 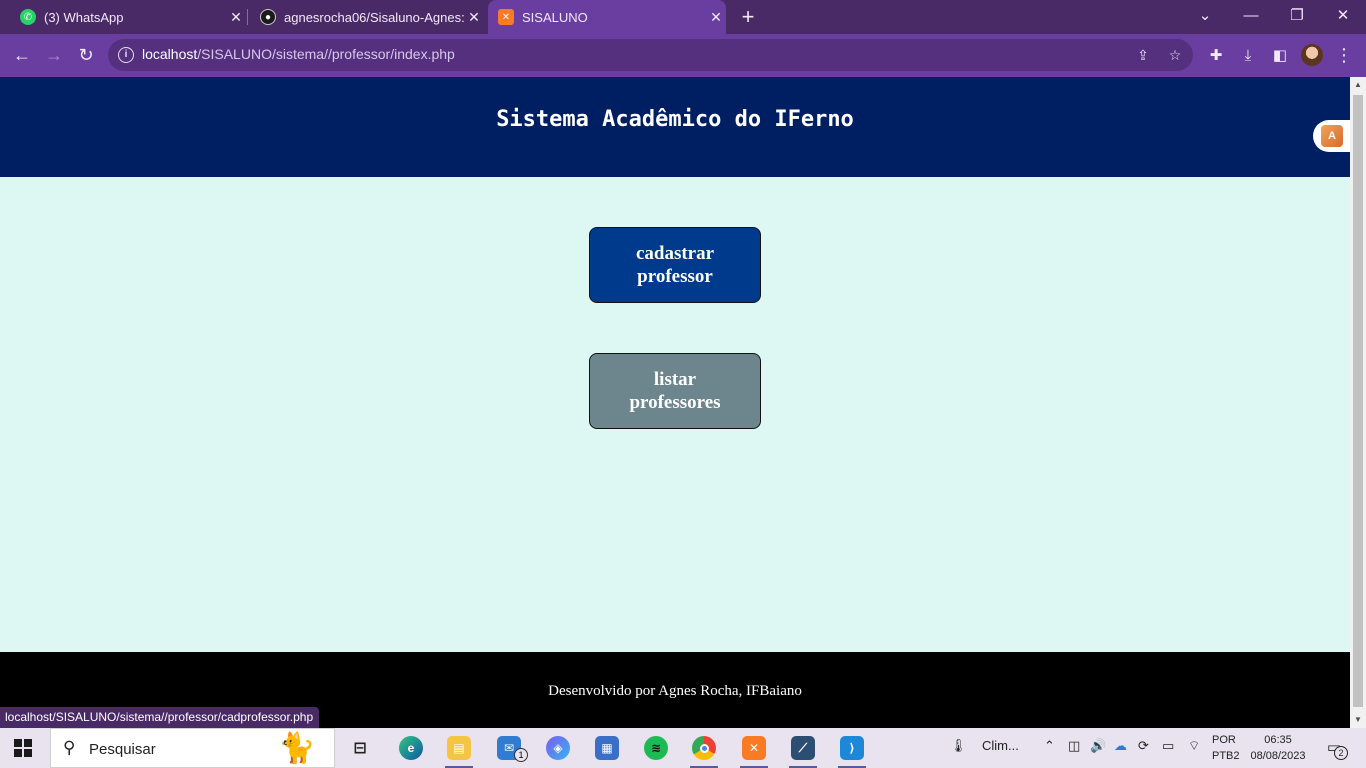 What do you see at coordinates (23, 748) in the screenshot?
I see `windows-start-icon` at bounding box center [23, 748].